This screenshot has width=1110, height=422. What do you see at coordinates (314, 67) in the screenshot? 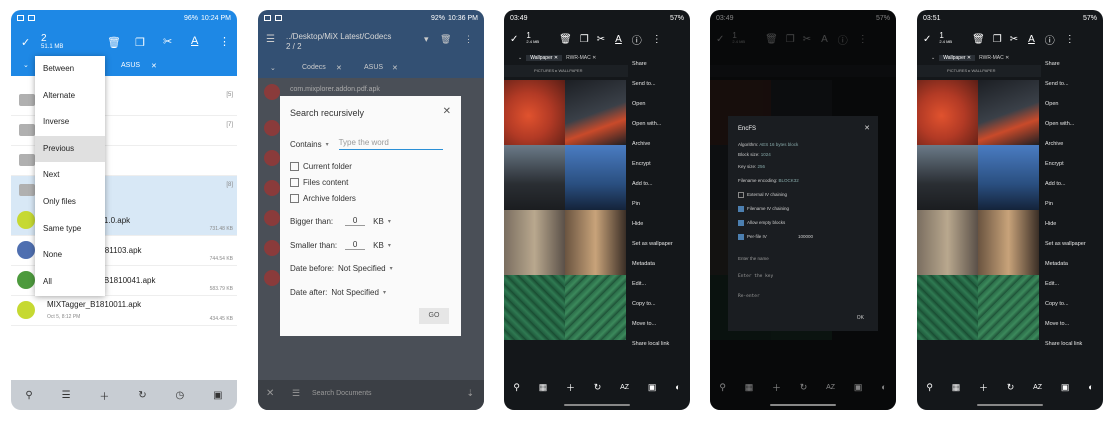
I see `tab-codecs: Codecs` at bounding box center [314, 67].